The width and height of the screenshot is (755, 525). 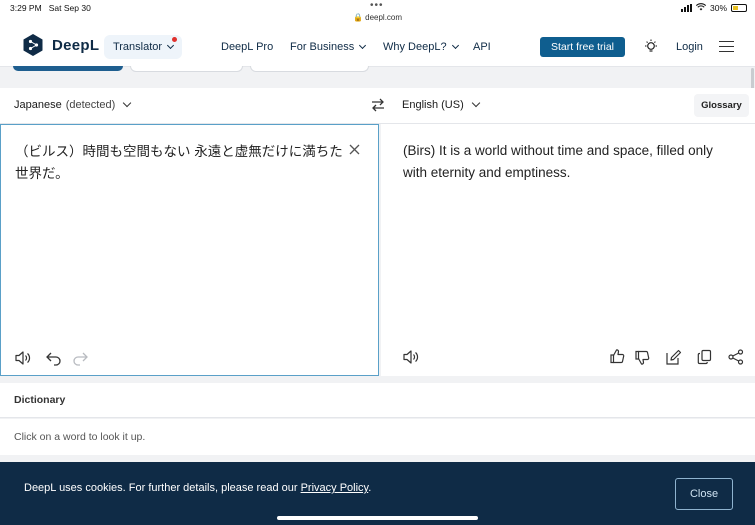 What do you see at coordinates (377, 518) in the screenshot?
I see `home-indicator` at bounding box center [377, 518].